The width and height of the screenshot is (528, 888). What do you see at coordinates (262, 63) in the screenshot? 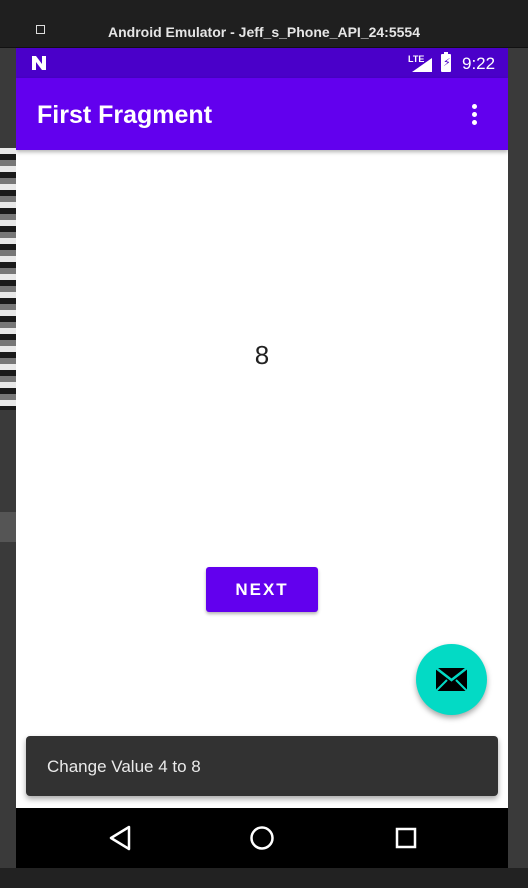
I see `status-bar: LTE ⚡ 9:22` at bounding box center [262, 63].